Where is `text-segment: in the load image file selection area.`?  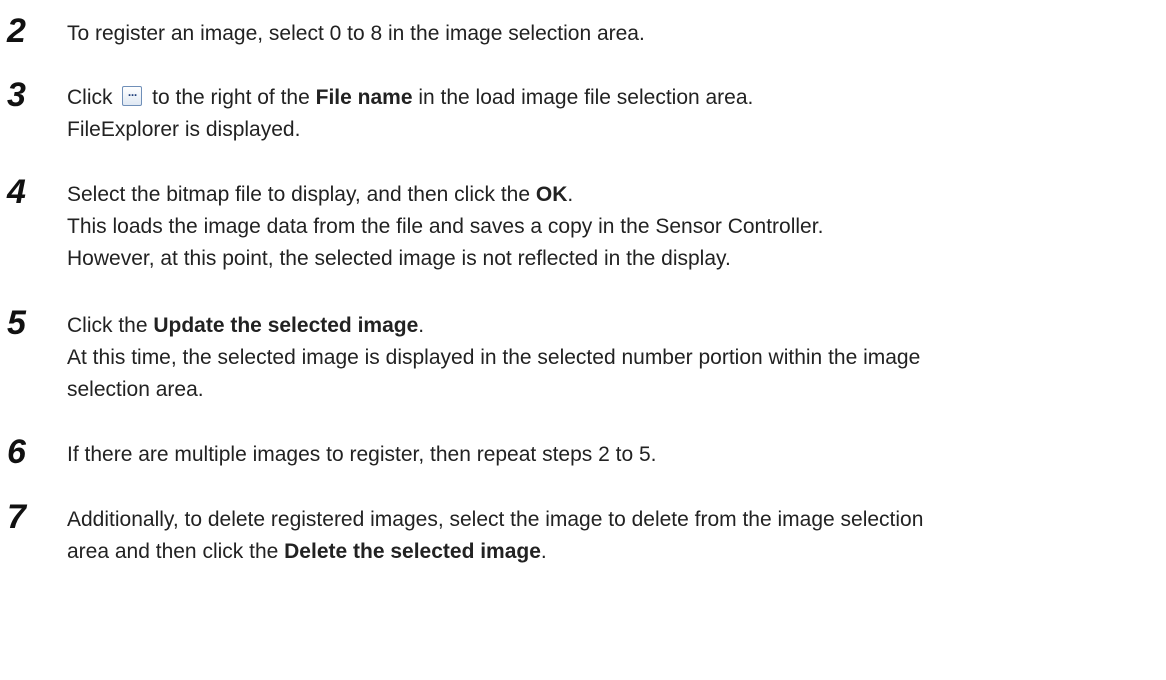 text-segment: in the load image file selection area. is located at coordinates (583, 97).